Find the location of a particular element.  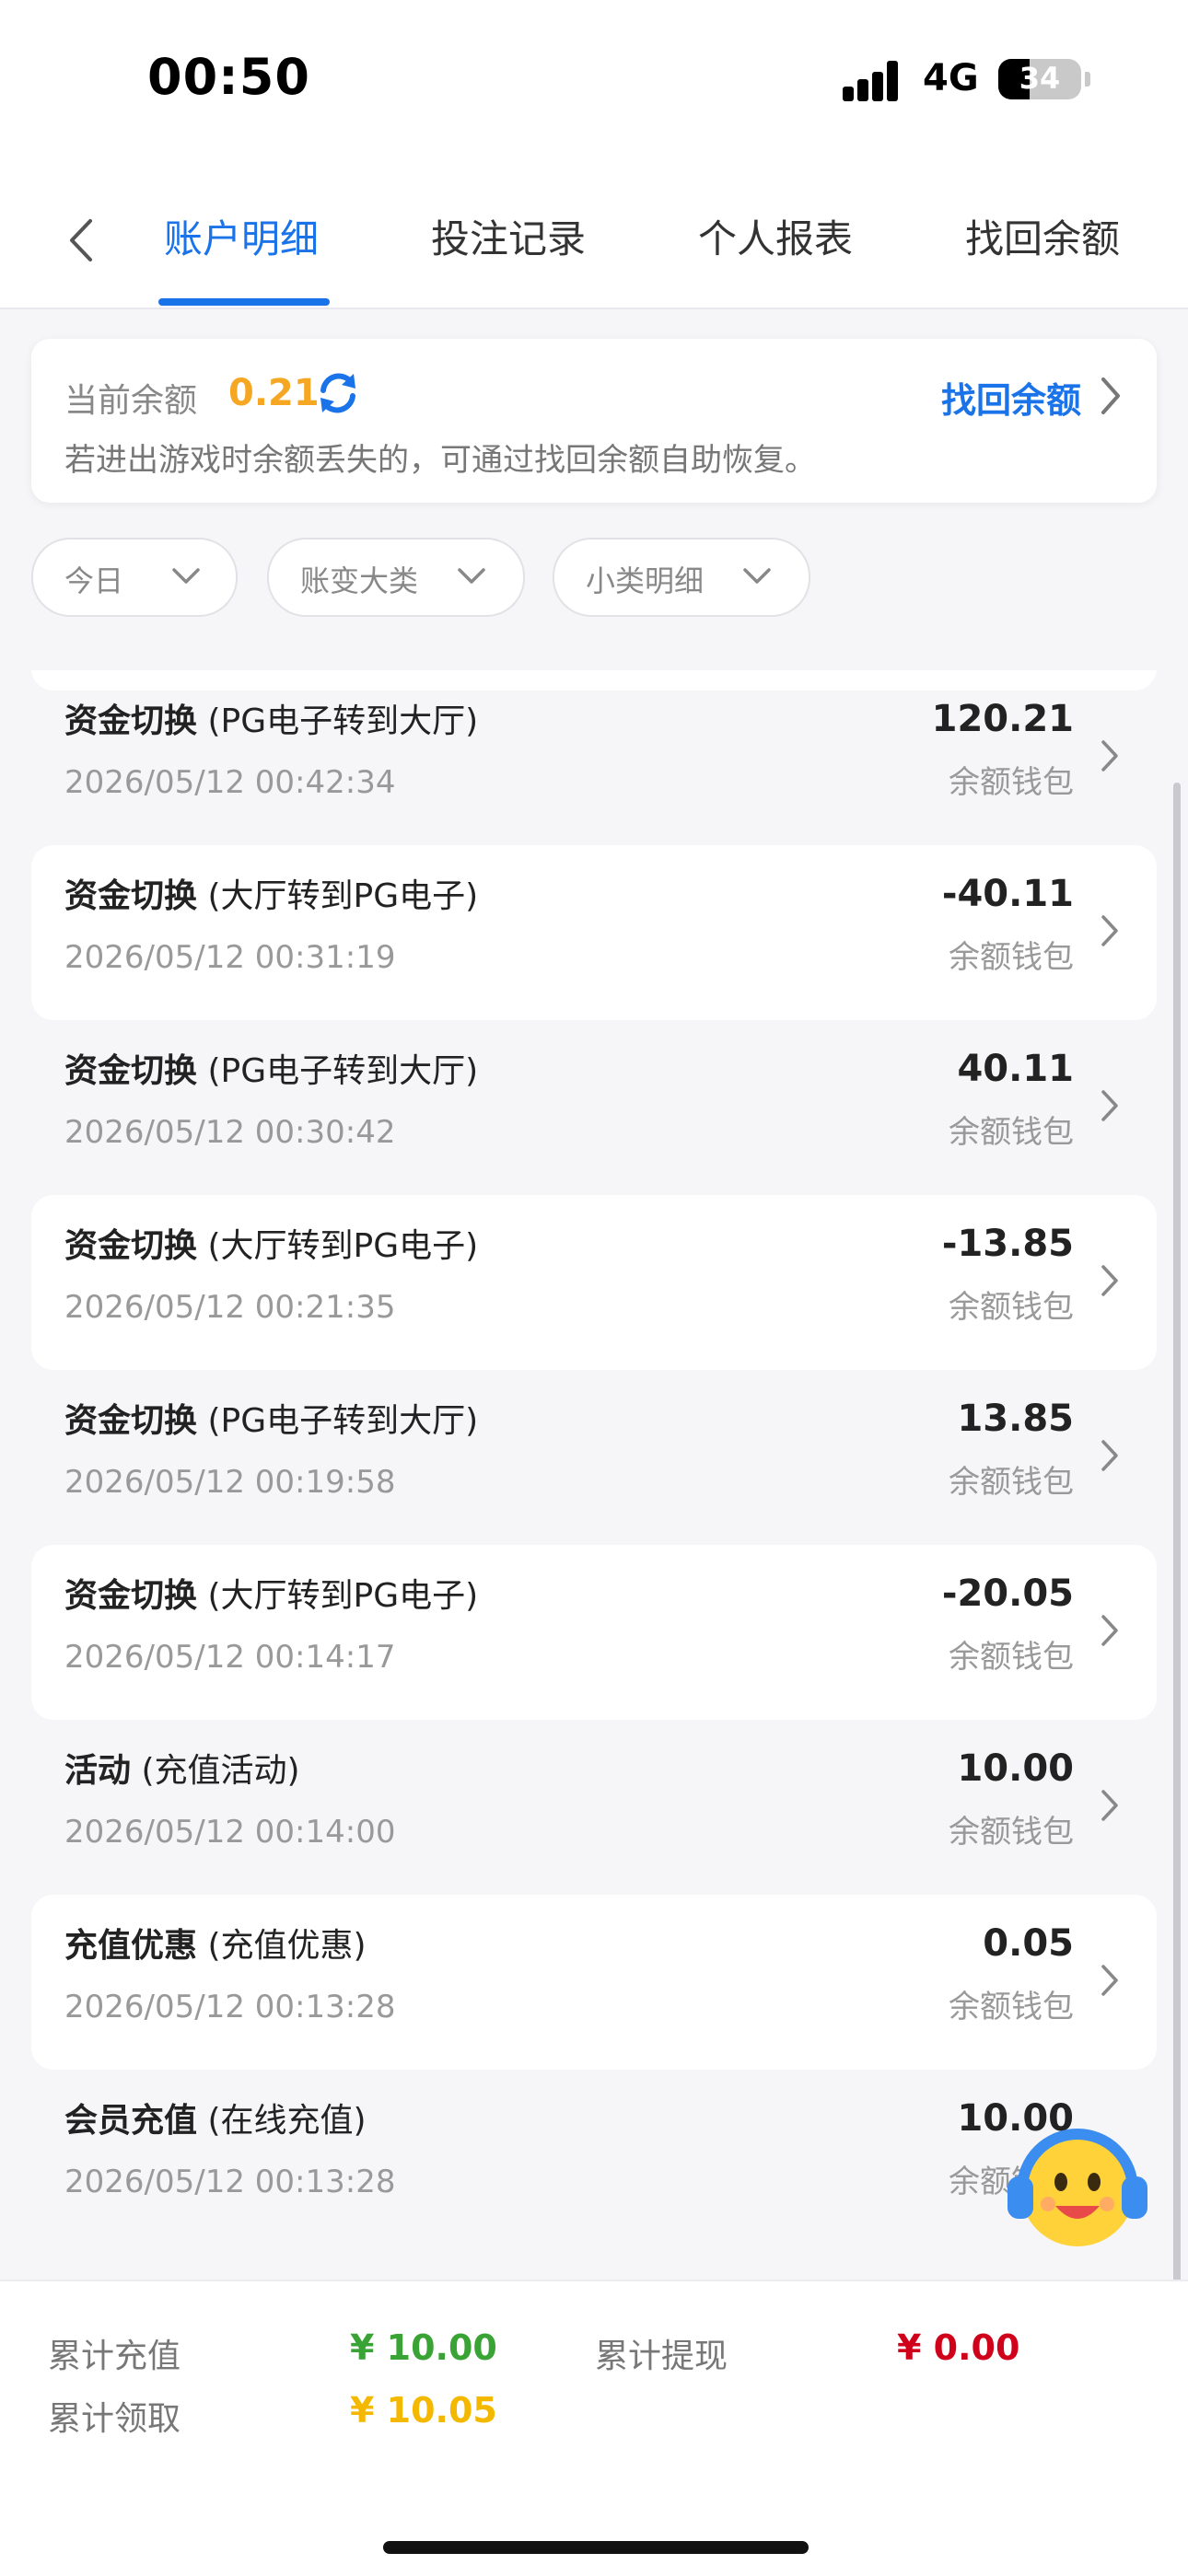

list-item: 充值优惠 (充值优惠) 2026/05/12 00:13:28 0.05 余额钱包 is located at coordinates (594, 1982).